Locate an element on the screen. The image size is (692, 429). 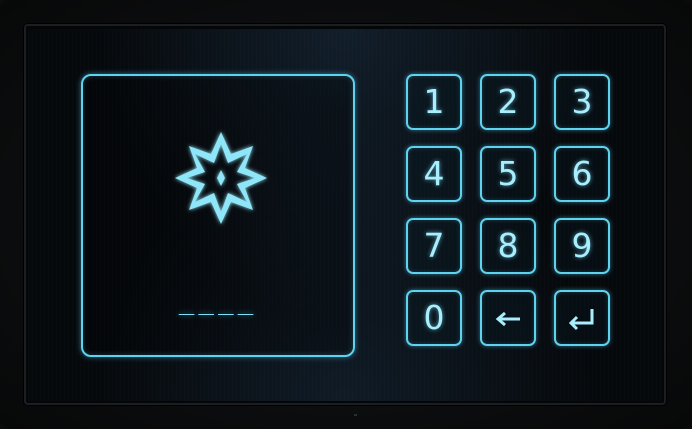
key-seven-button: 7 is located at coordinates (434, 246).